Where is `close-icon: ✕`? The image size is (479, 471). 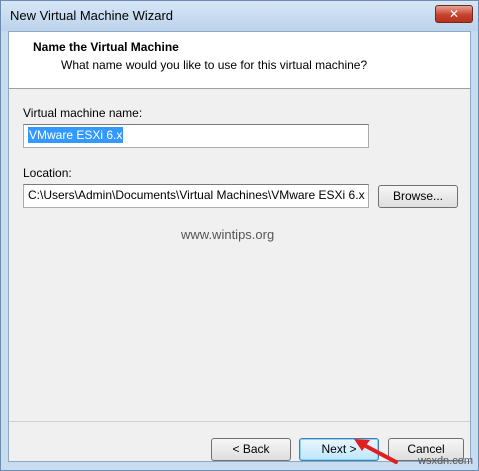 close-icon: ✕ is located at coordinates (454, 14).